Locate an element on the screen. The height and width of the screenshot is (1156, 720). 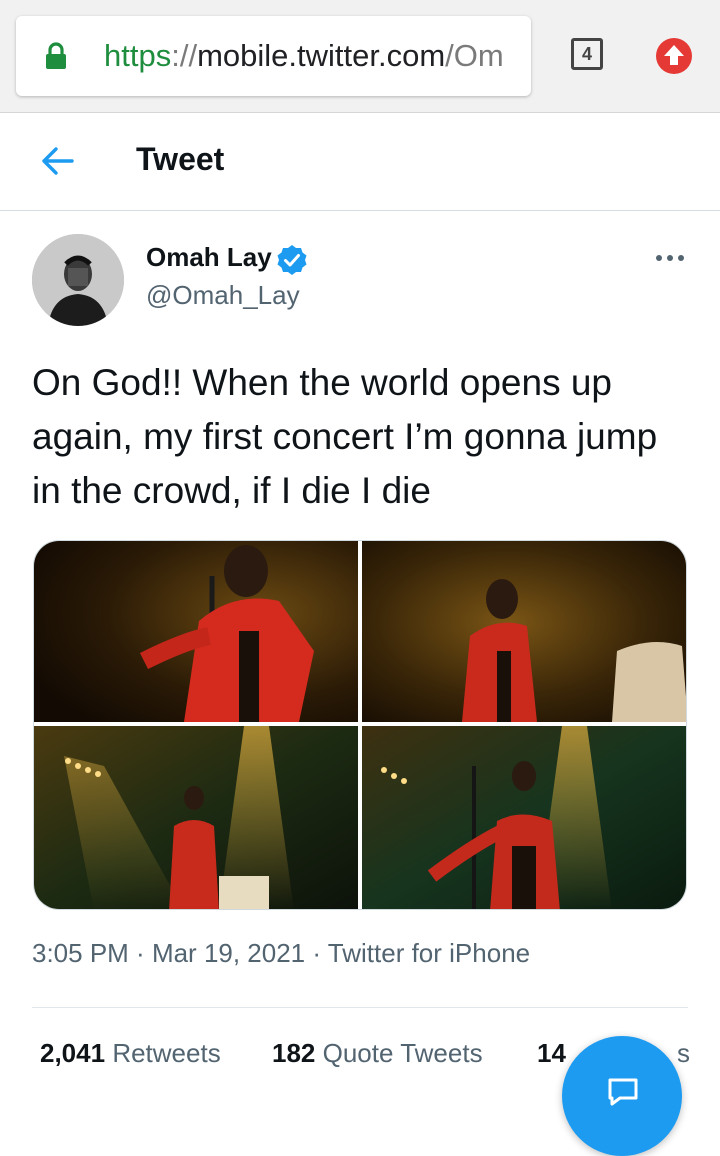
quote-tweets-count: 182 is located at coordinates (294, 1053).